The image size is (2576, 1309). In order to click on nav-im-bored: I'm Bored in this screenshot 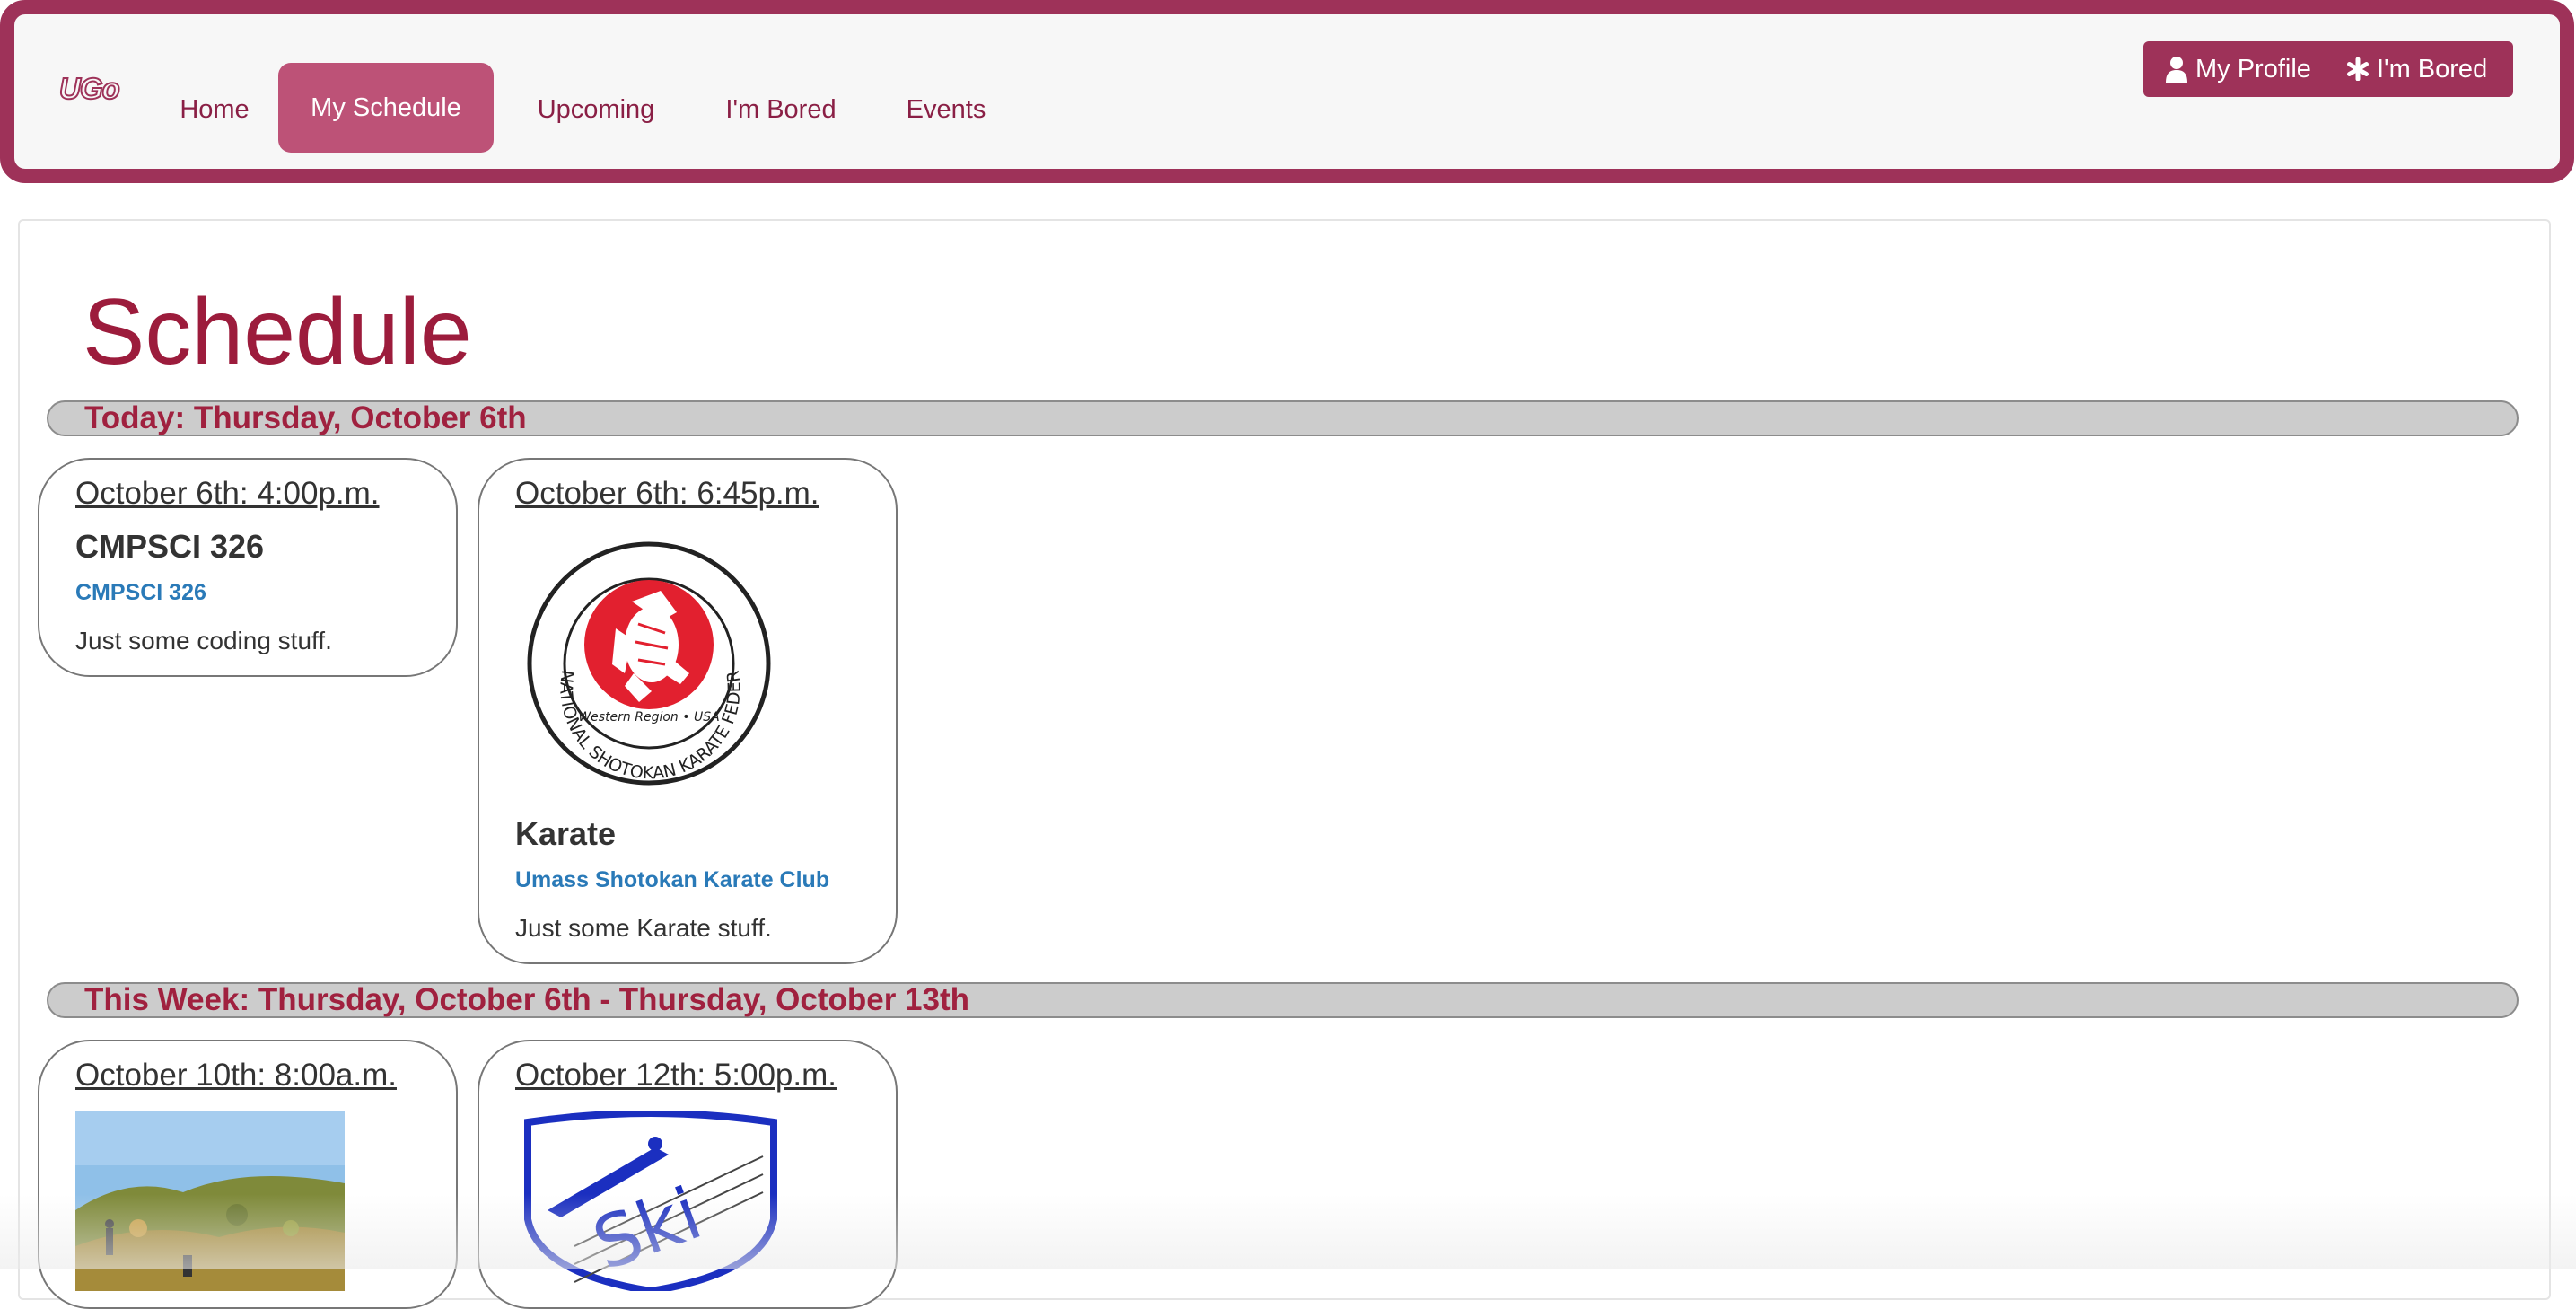, I will do `click(780, 109)`.